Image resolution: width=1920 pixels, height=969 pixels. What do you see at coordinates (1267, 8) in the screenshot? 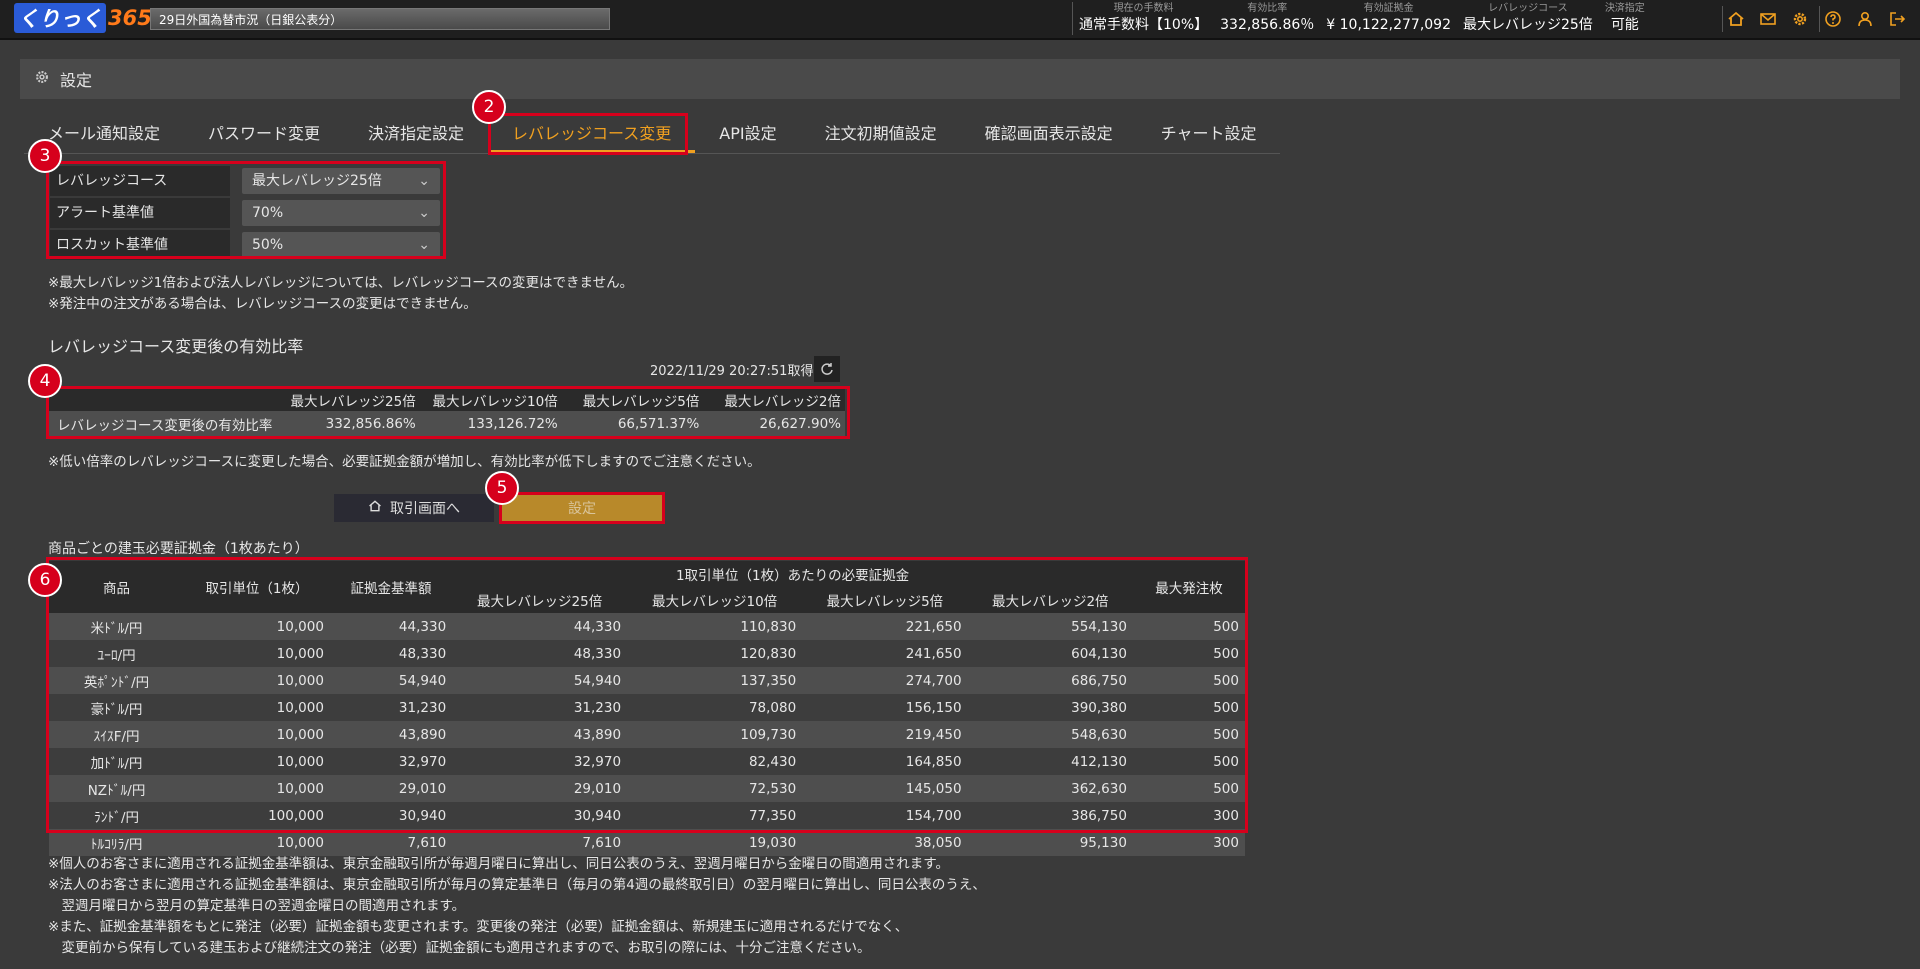
I see `stat-label: 有効比率` at bounding box center [1267, 8].